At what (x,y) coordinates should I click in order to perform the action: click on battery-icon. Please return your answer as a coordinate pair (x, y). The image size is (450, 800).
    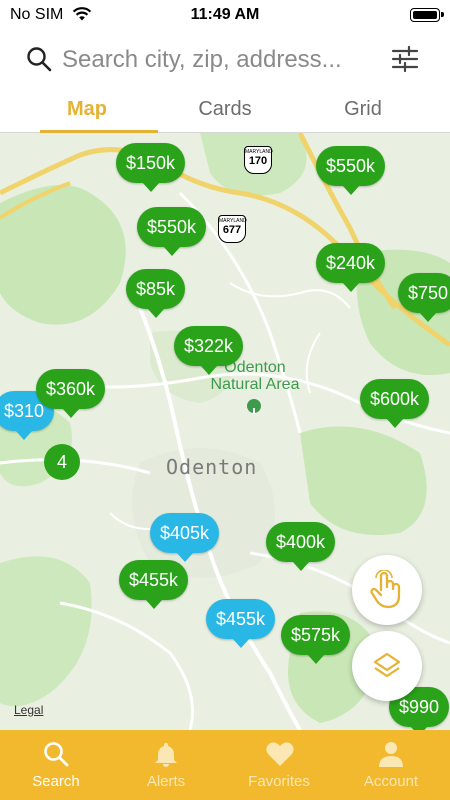
    Looking at the image, I should click on (427, 15).